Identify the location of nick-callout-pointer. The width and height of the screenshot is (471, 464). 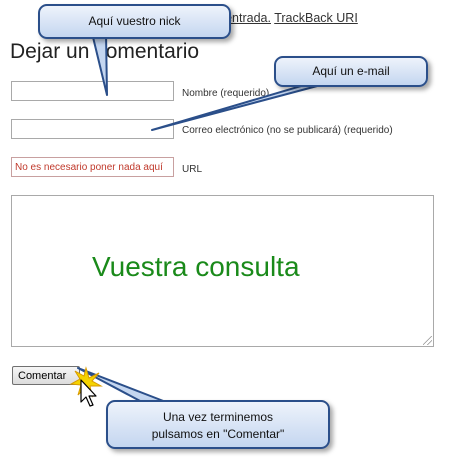
(99, 64).